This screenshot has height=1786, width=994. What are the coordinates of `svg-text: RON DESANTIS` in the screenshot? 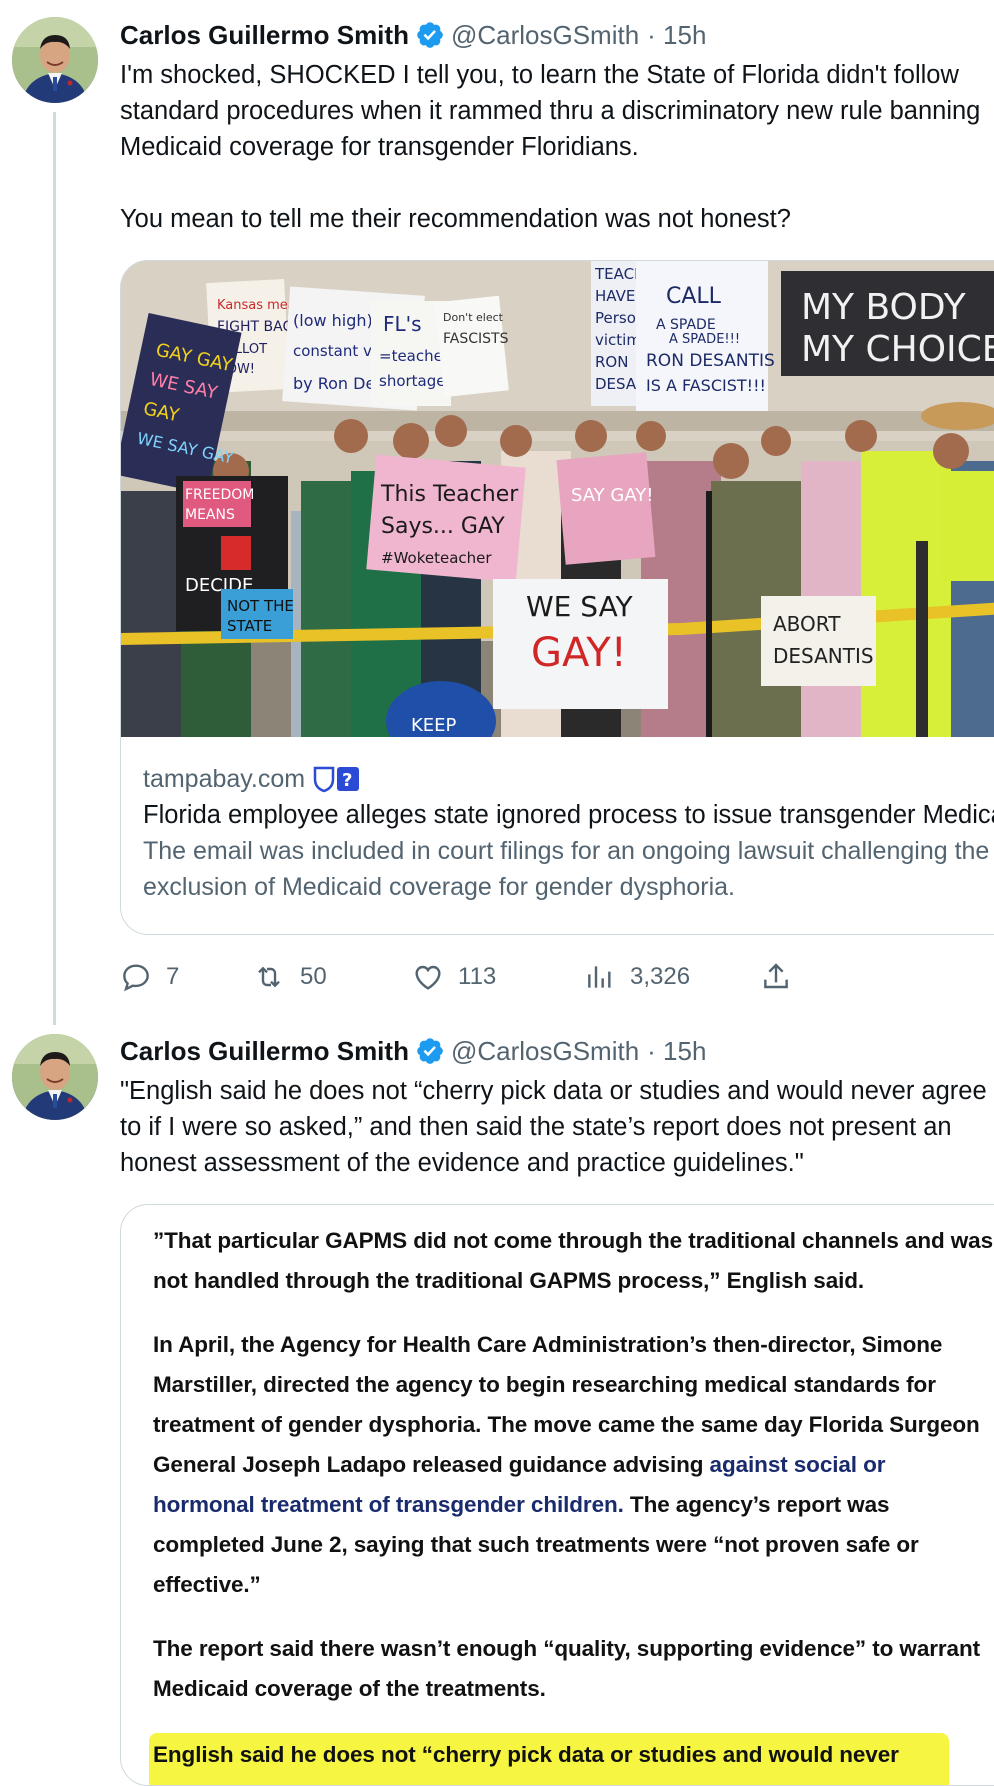 It's located at (710, 361).